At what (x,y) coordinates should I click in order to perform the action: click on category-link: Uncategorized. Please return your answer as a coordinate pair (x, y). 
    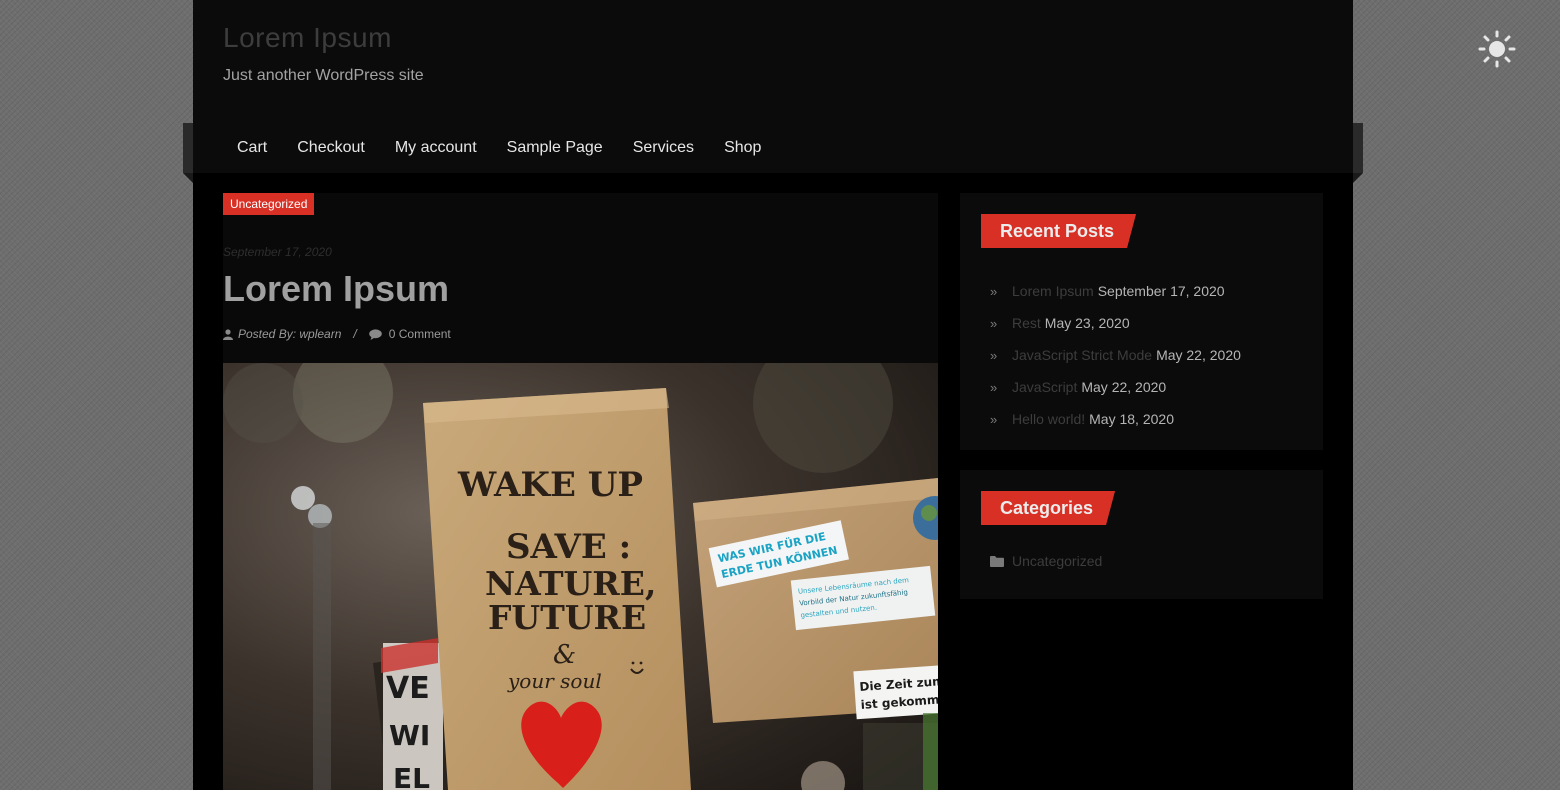
    Looking at the image, I should click on (1057, 561).